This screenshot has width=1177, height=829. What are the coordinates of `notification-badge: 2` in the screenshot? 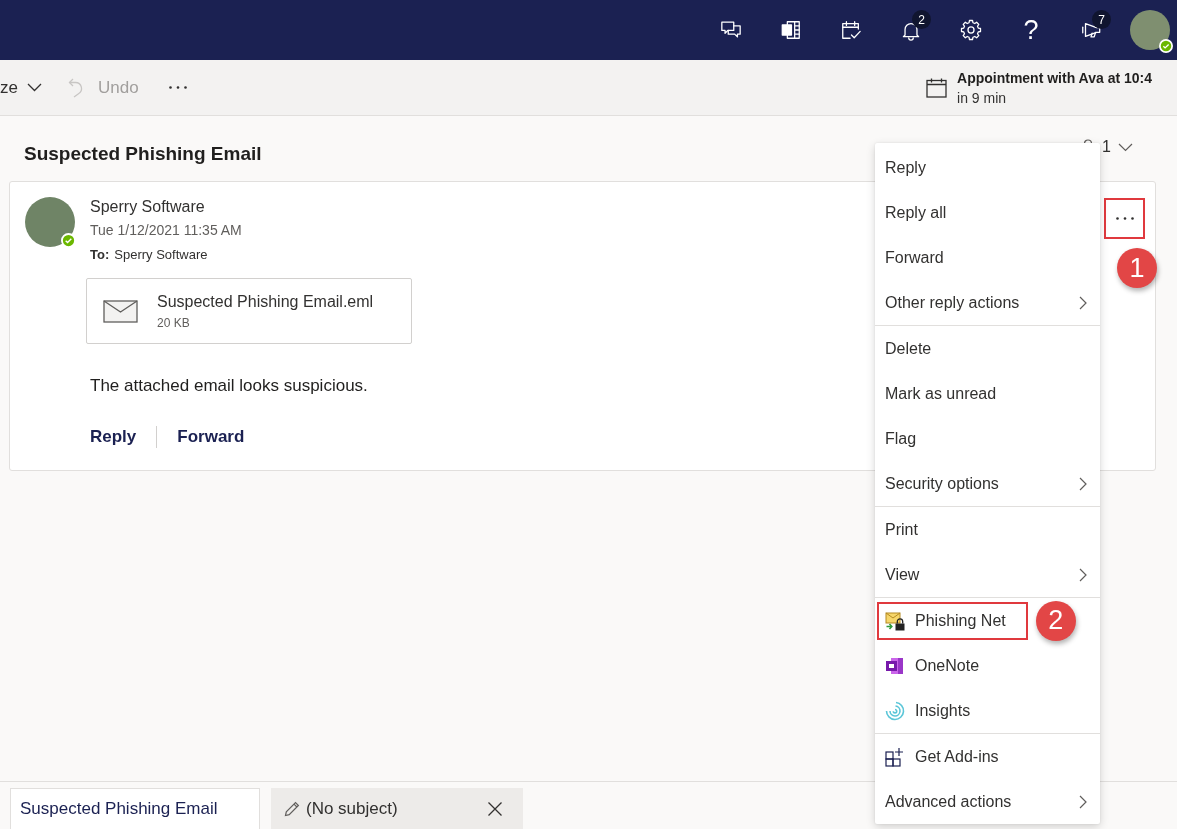 It's located at (921, 19).